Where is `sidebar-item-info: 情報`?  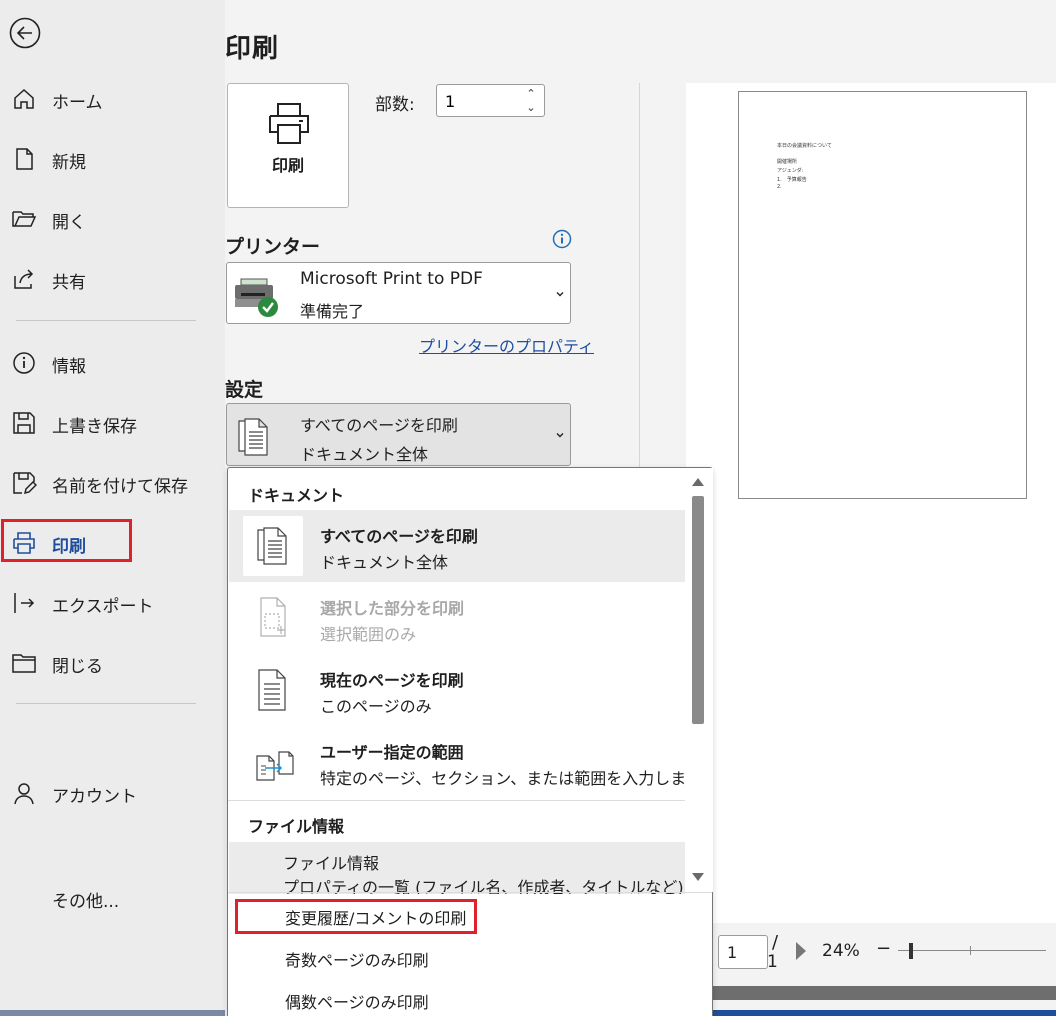
sidebar-item-info: 情報 is located at coordinates (112, 362).